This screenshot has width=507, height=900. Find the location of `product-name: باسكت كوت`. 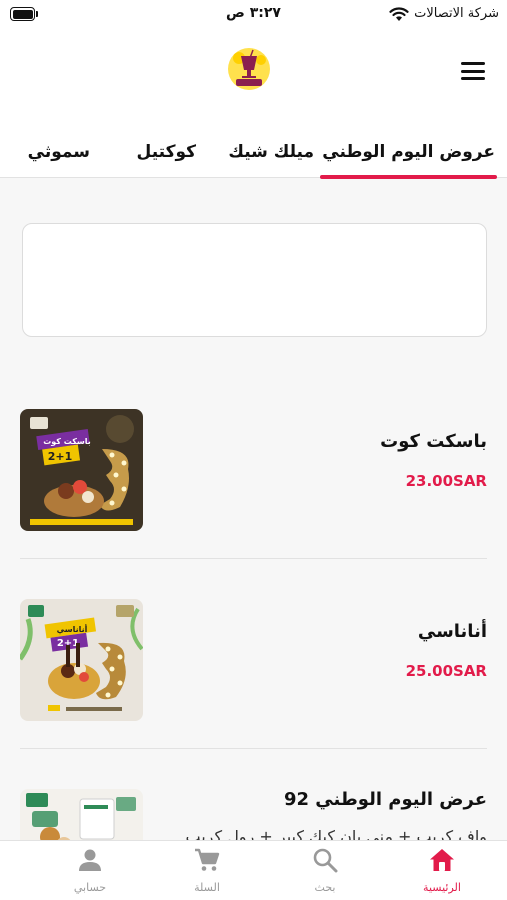

product-name: باسكت كوت is located at coordinates (433, 441).